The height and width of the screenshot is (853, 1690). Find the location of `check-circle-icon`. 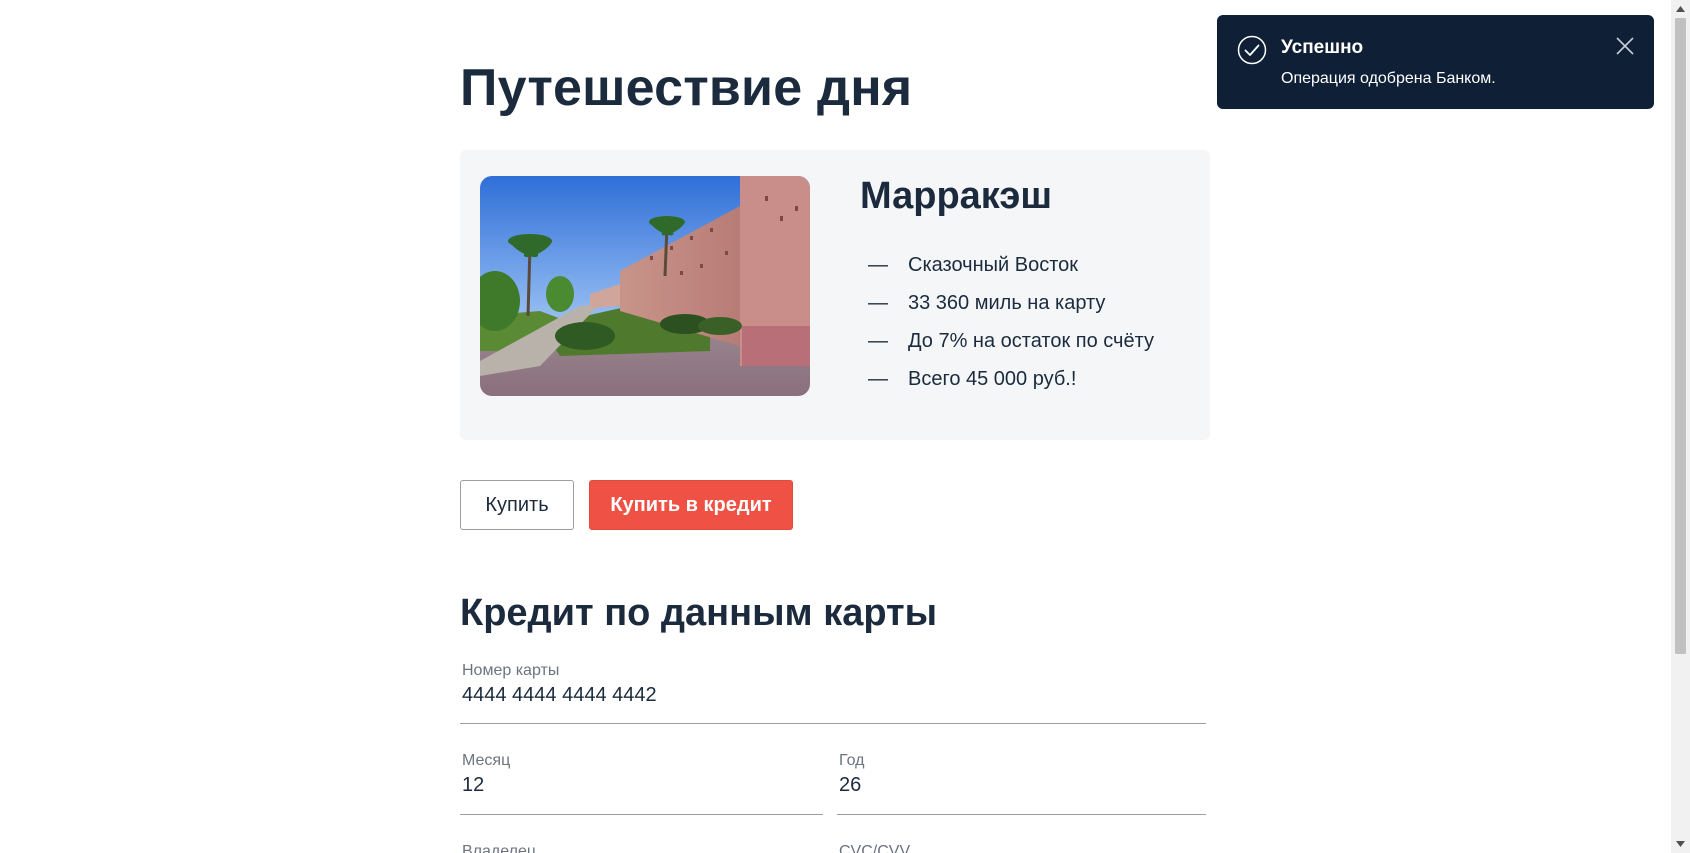

check-circle-icon is located at coordinates (1252, 50).